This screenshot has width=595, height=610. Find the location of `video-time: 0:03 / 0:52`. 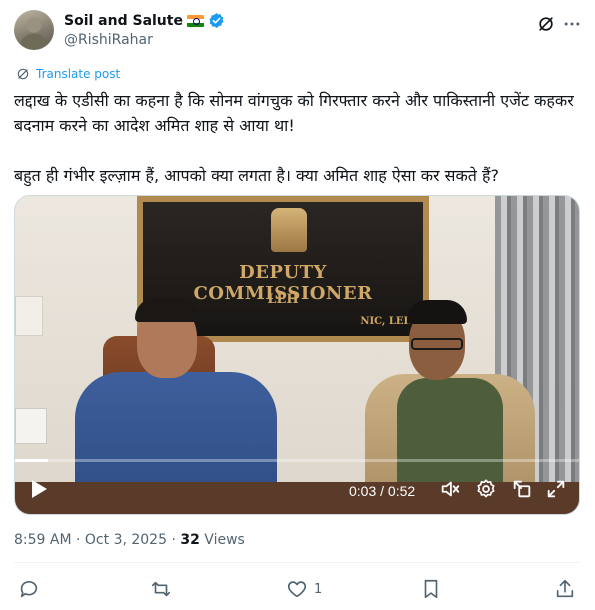

video-time: 0:03 / 0:52 is located at coordinates (382, 491).